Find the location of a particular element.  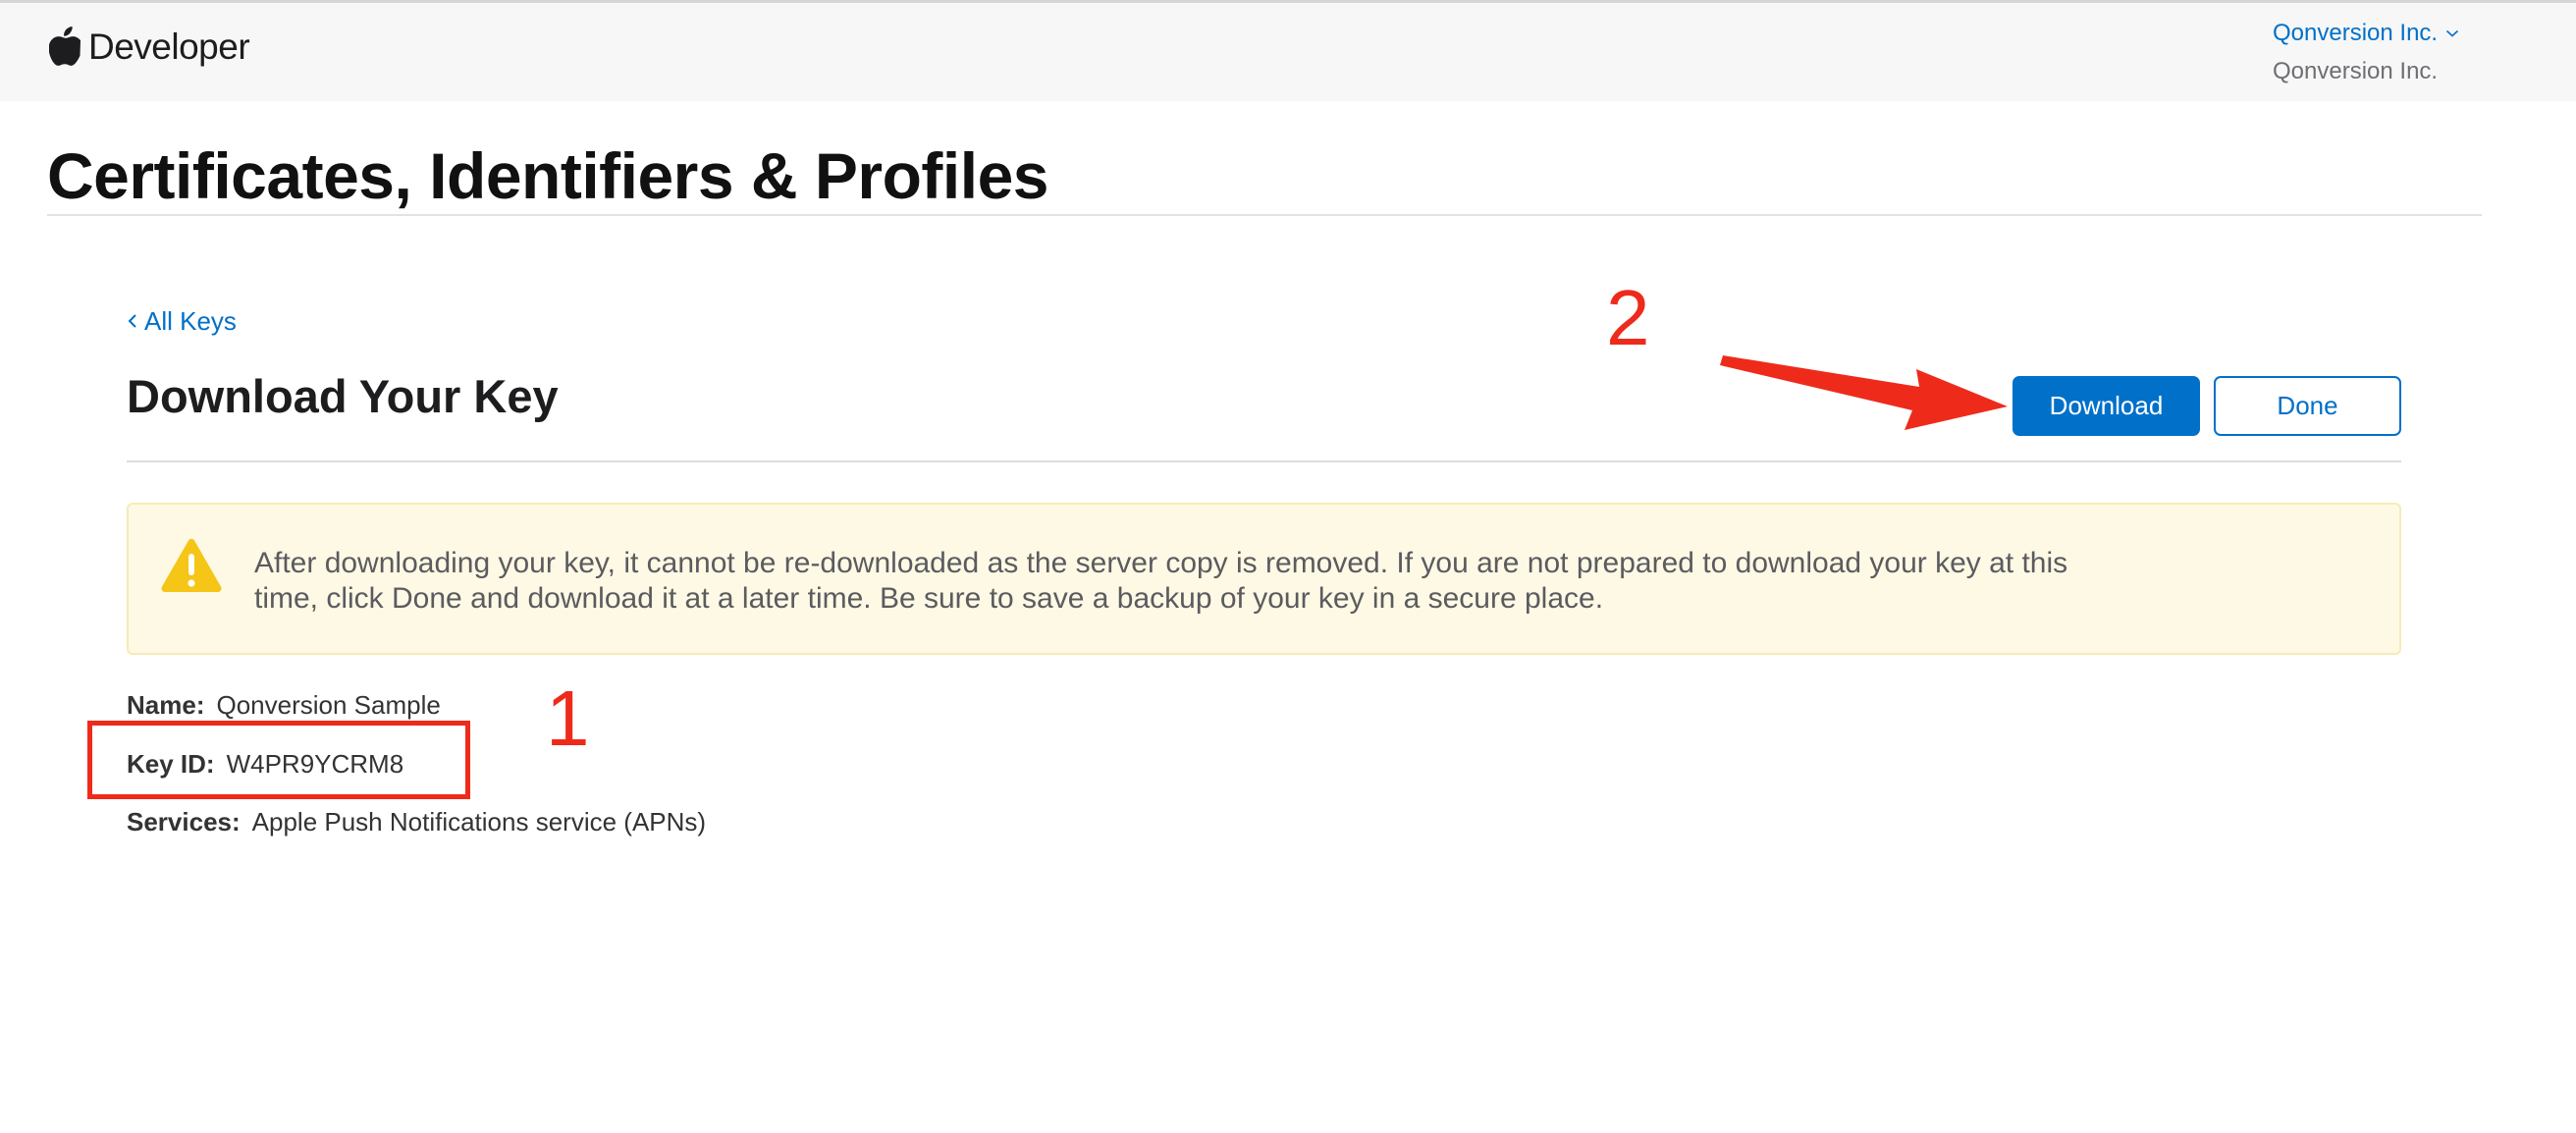

keyid-highlight-box is located at coordinates (278, 760).